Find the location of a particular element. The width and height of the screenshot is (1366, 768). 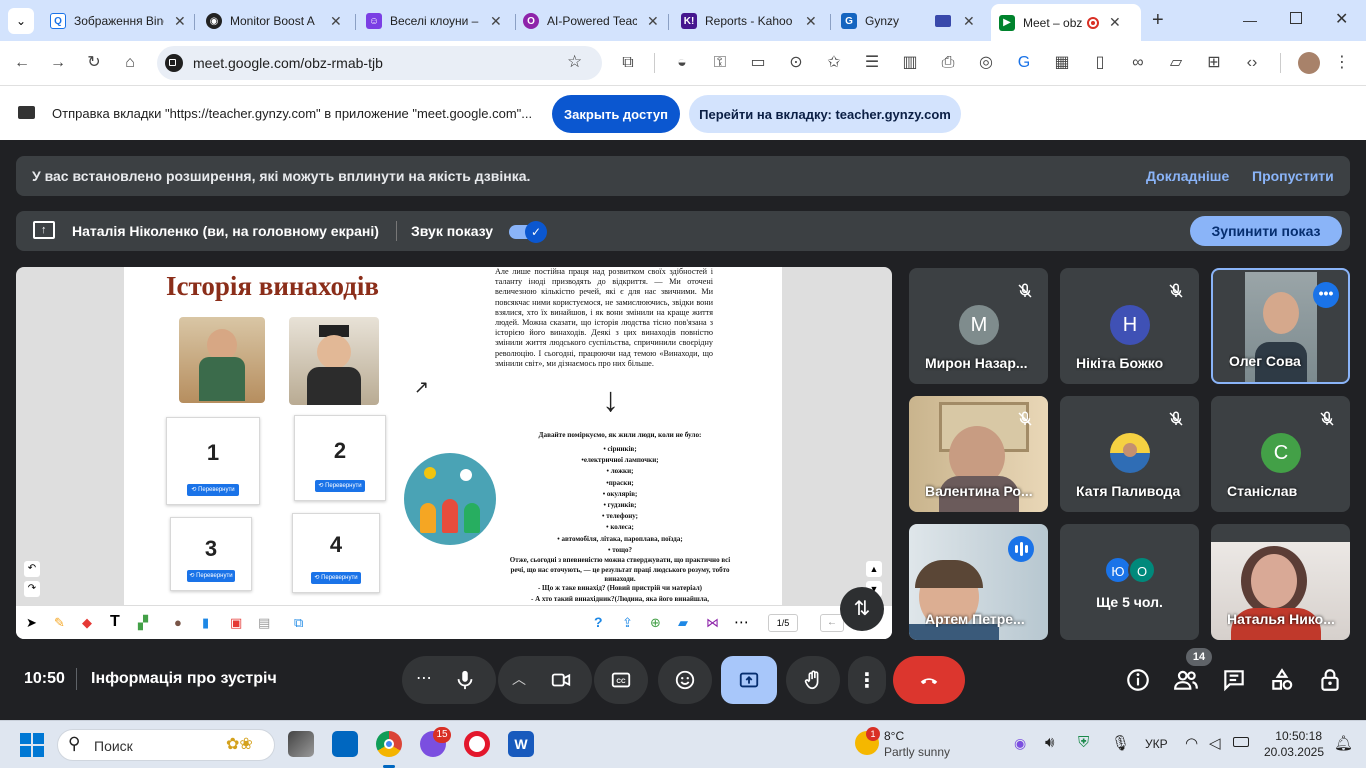

code-icon: ‹› is located at coordinates (1252, 63).